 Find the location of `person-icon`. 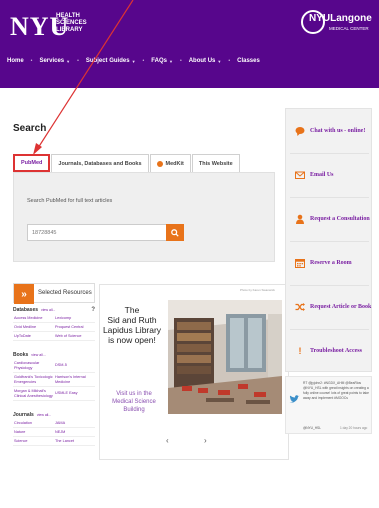

person-icon is located at coordinates (300, 219).